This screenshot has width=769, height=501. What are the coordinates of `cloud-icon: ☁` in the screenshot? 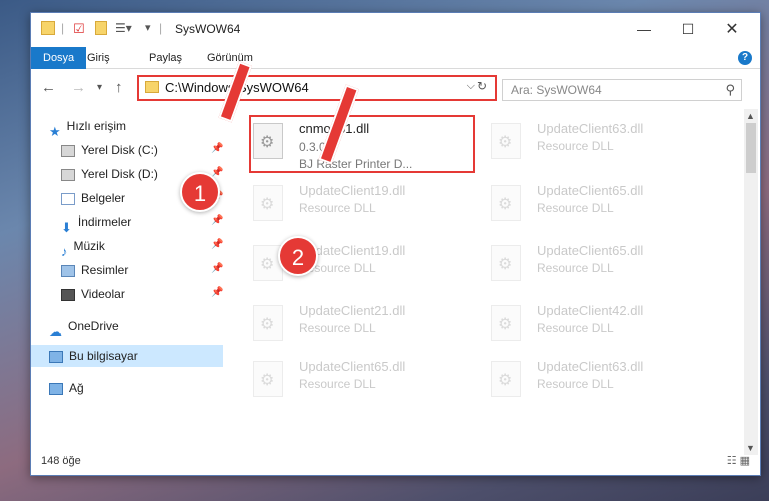 It's located at (55, 331).